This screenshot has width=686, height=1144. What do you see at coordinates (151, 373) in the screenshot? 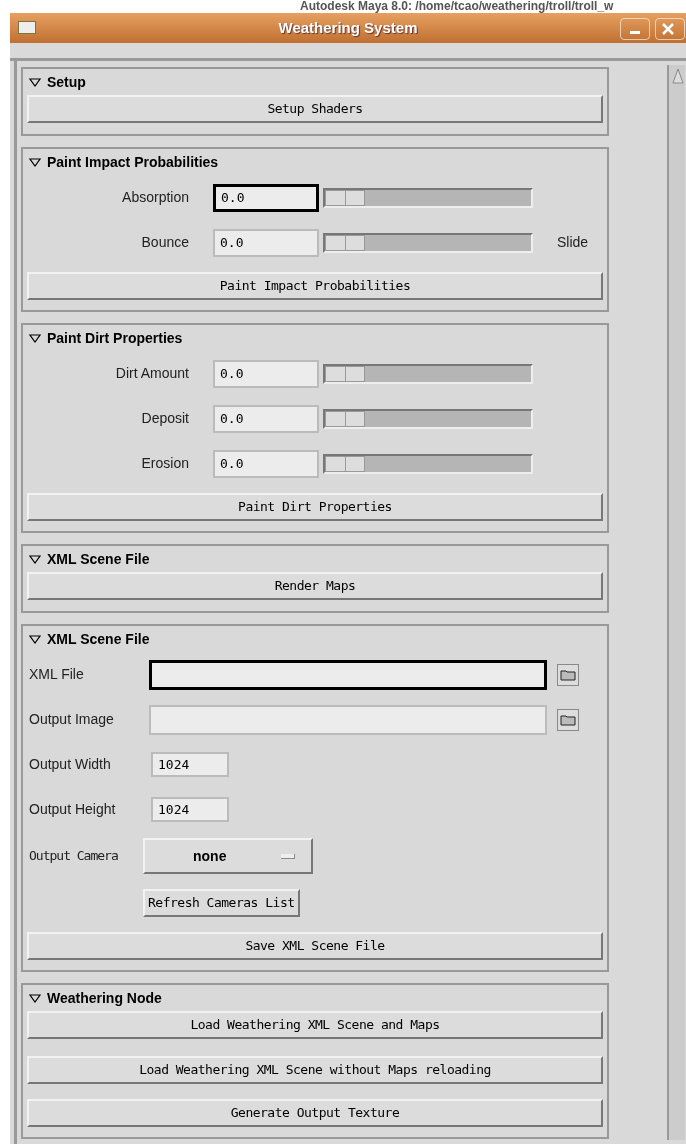
I see `field-label: Dirt Amount` at bounding box center [151, 373].